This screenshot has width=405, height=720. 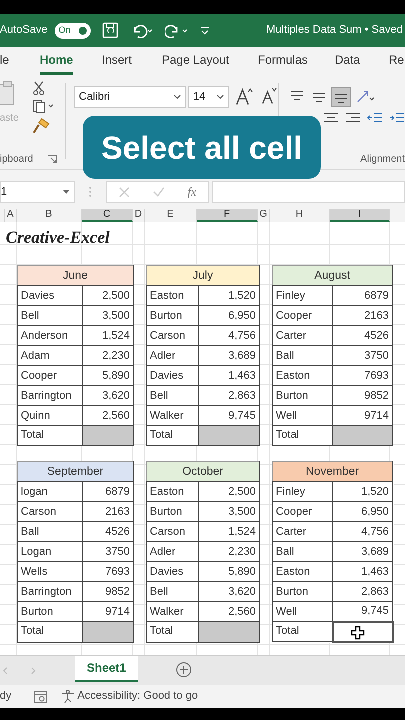 I want to click on table-cell: 6879, so click(x=362, y=296).